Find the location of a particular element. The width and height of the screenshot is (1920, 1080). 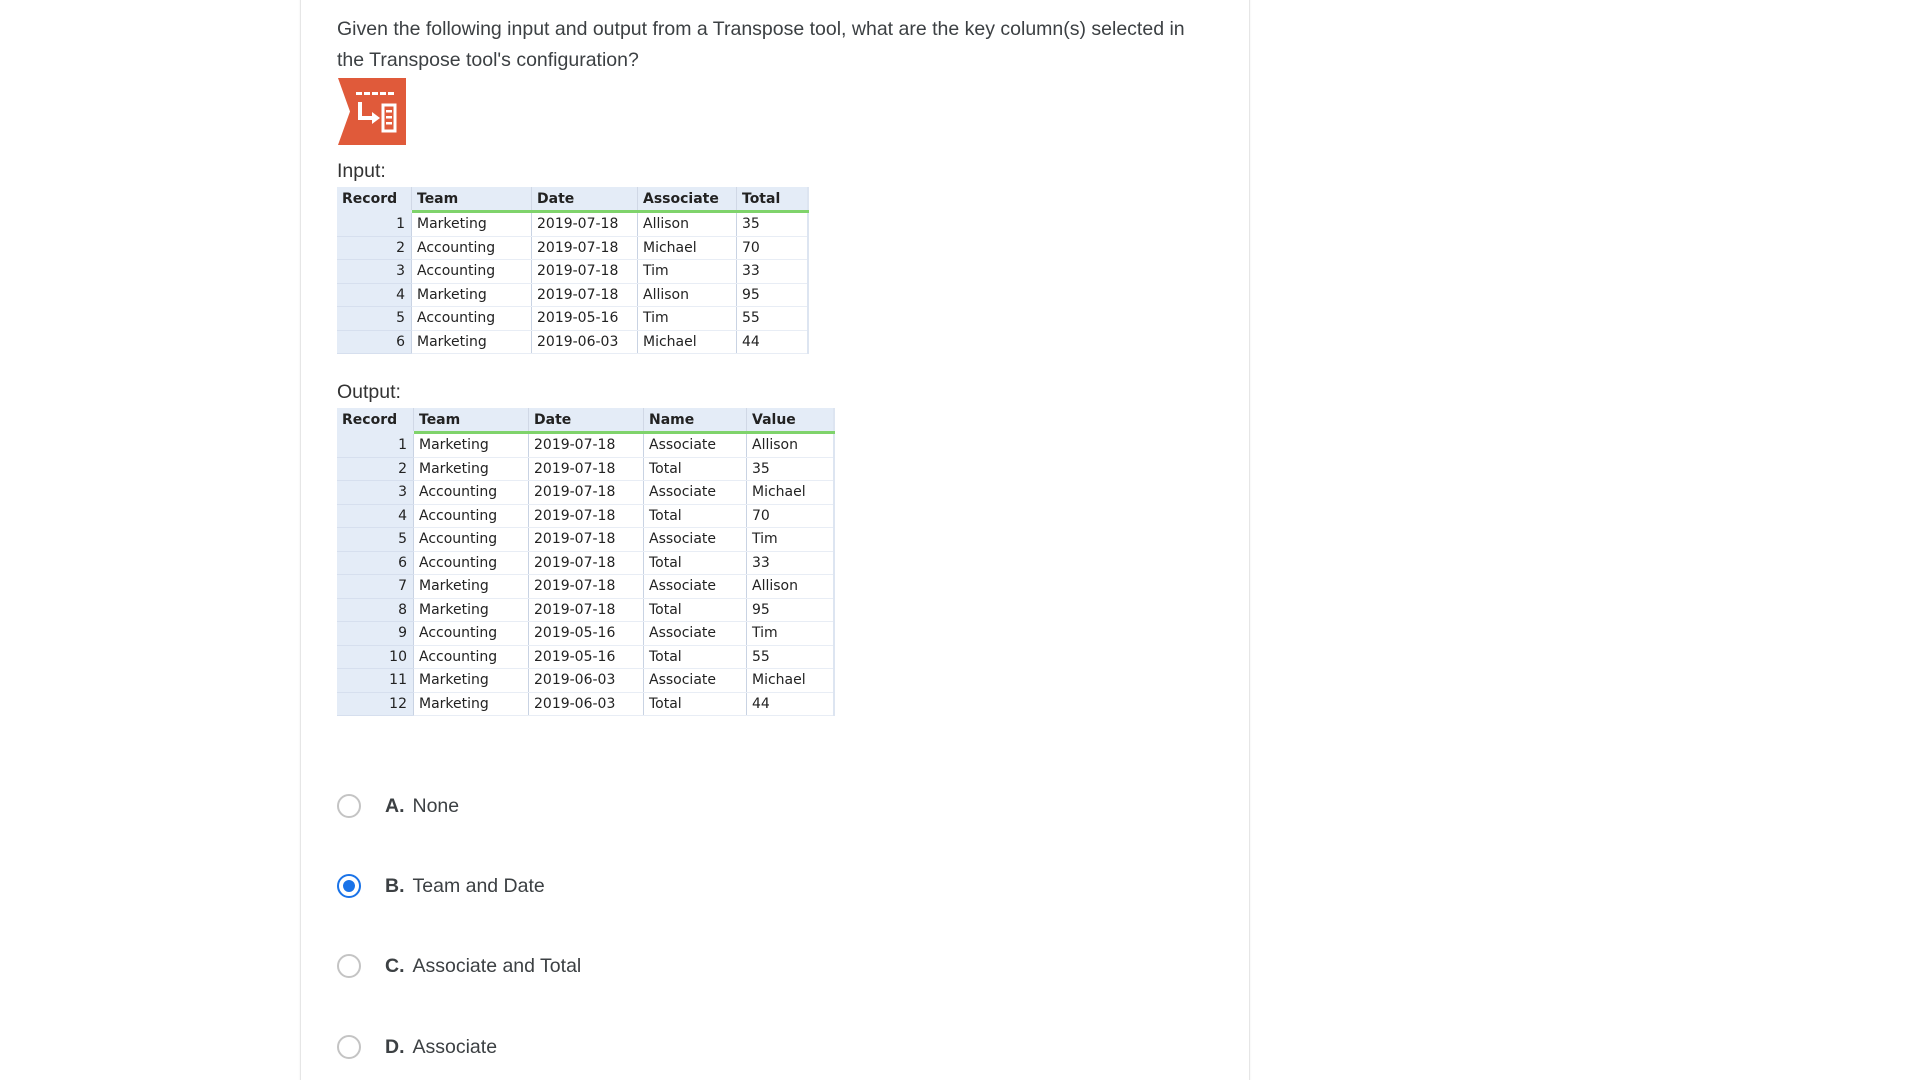

cell-value: Michael is located at coordinates (790, 492).